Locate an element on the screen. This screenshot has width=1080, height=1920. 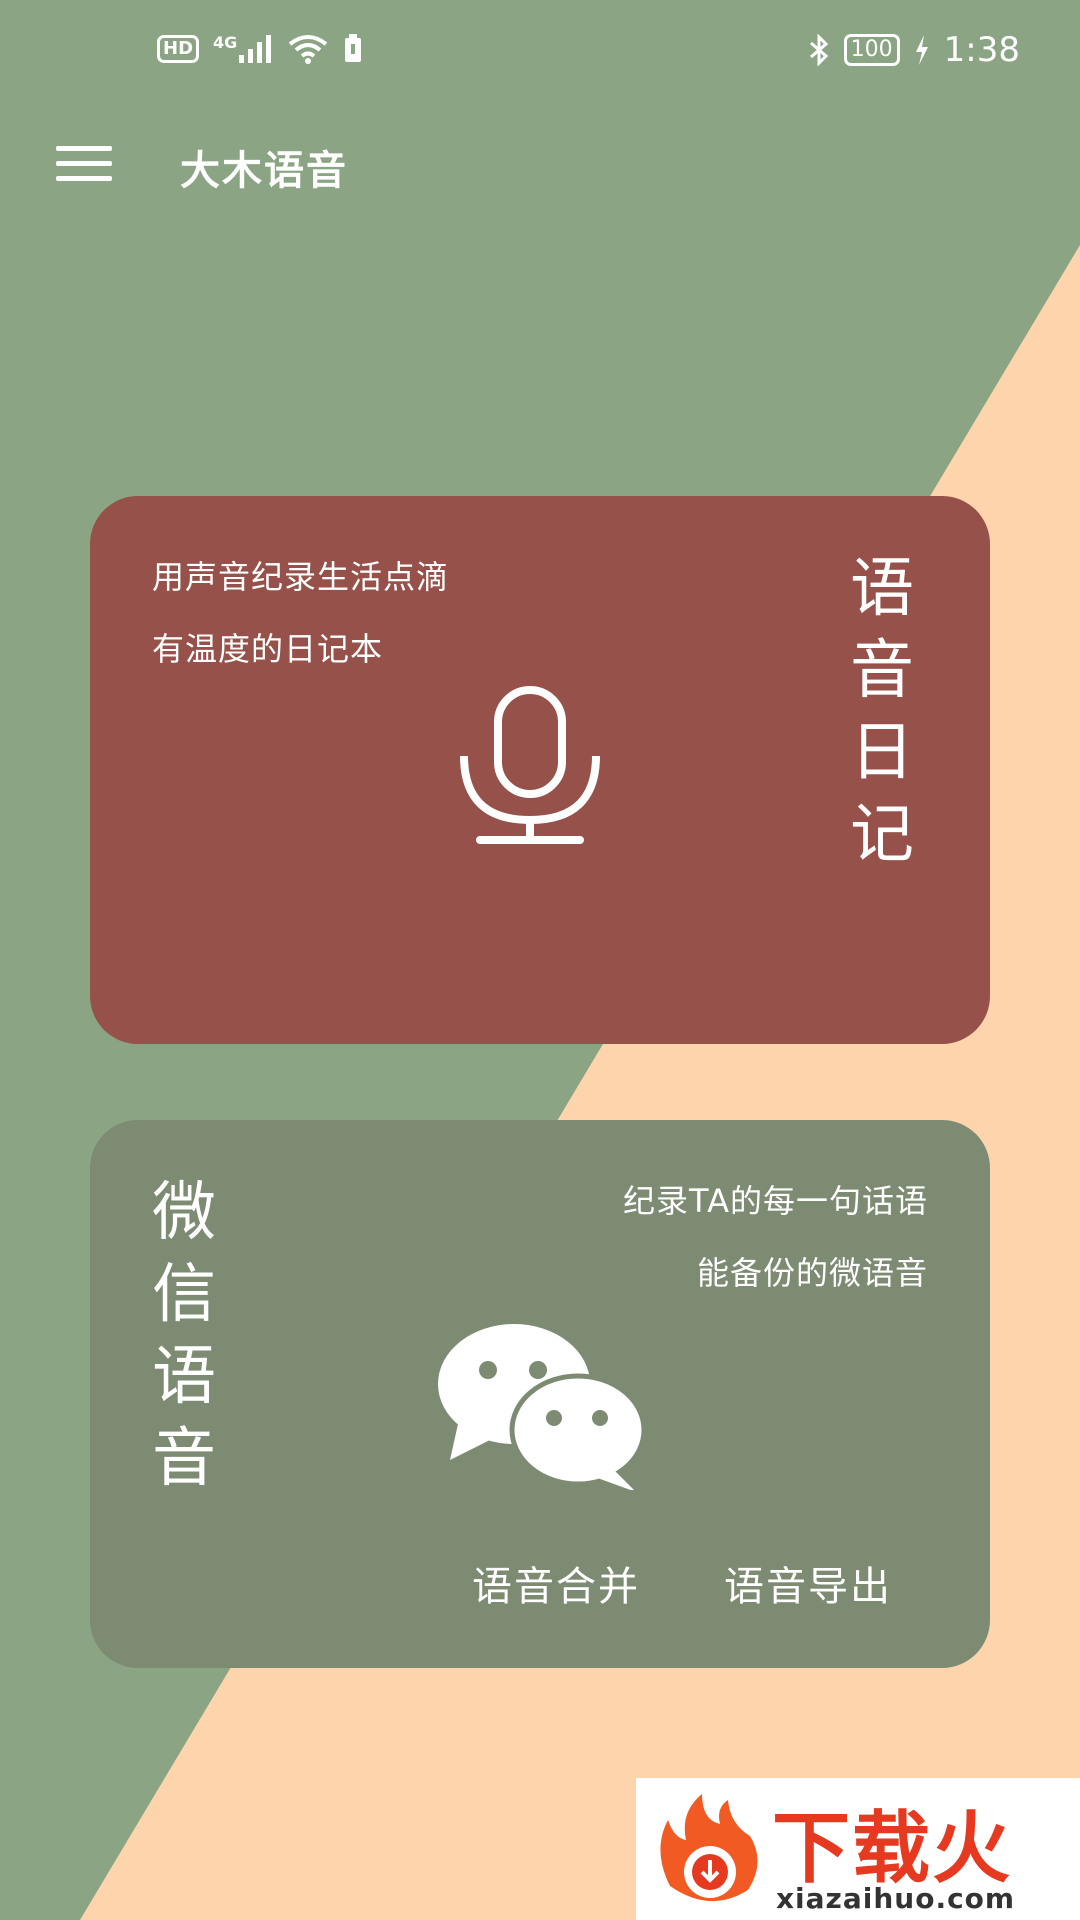
diary-title-char: 日 is located at coordinates (882, 753).